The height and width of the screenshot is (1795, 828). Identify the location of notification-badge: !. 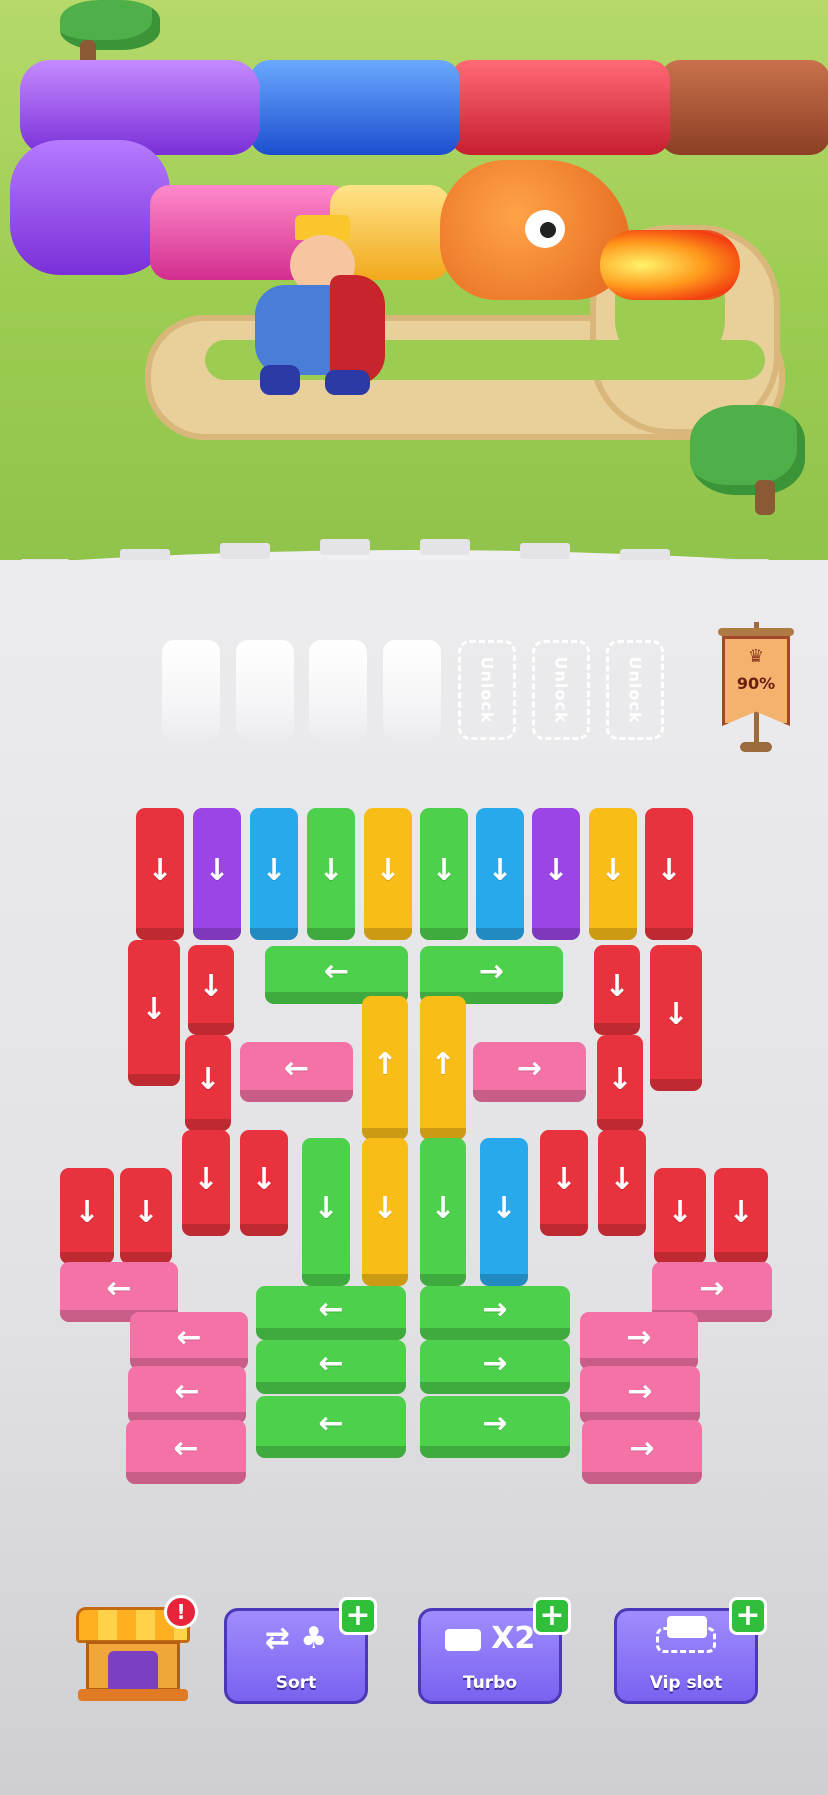
(181, 1612).